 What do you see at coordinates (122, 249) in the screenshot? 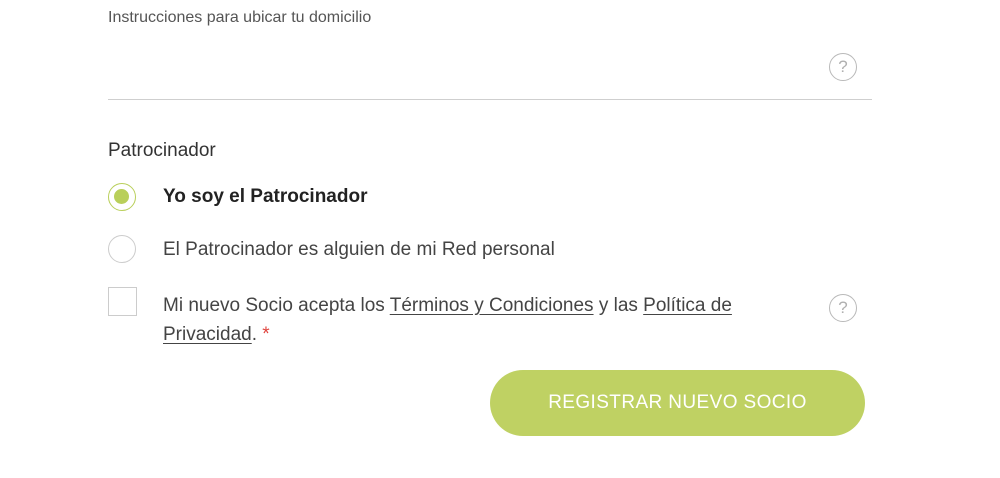
I see `radio-sponsor-in-network` at bounding box center [122, 249].